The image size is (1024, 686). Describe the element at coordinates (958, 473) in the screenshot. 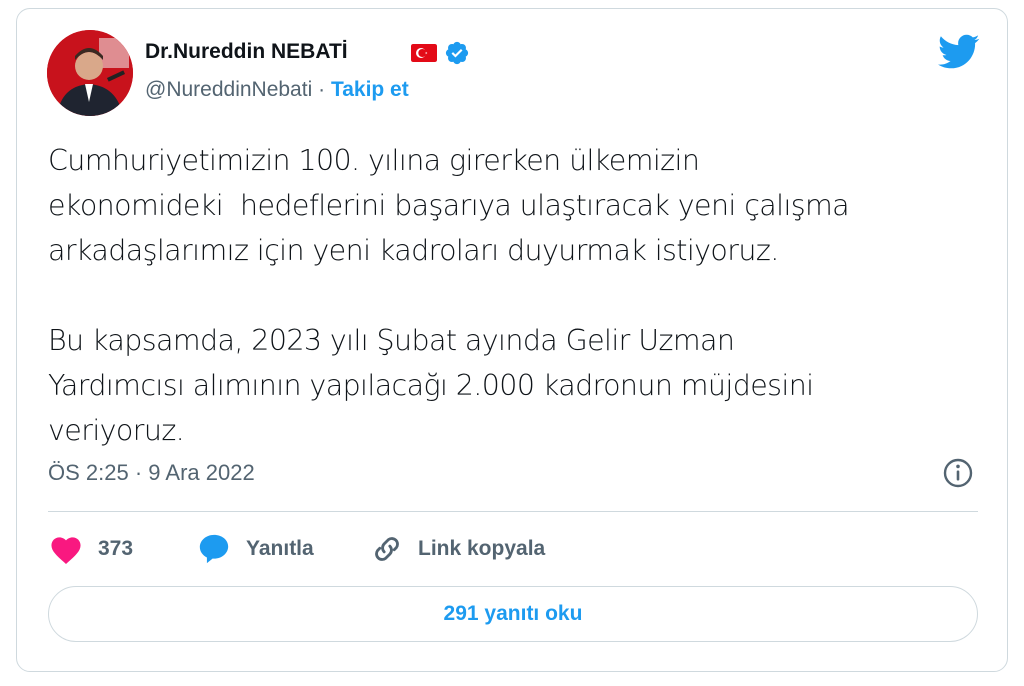

I see `info-icon` at that location.